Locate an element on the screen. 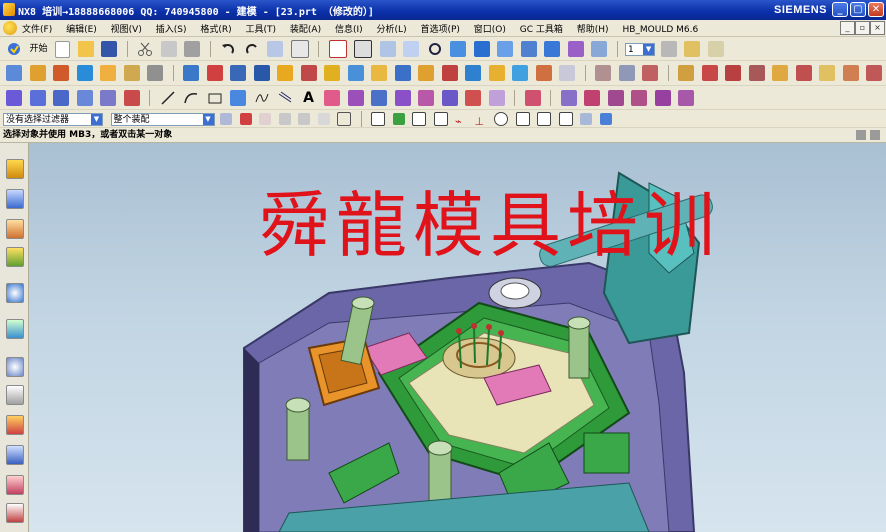 The height and width of the screenshot is (532, 886). menu-window: 窗口(O) is located at coordinates (490, 28).